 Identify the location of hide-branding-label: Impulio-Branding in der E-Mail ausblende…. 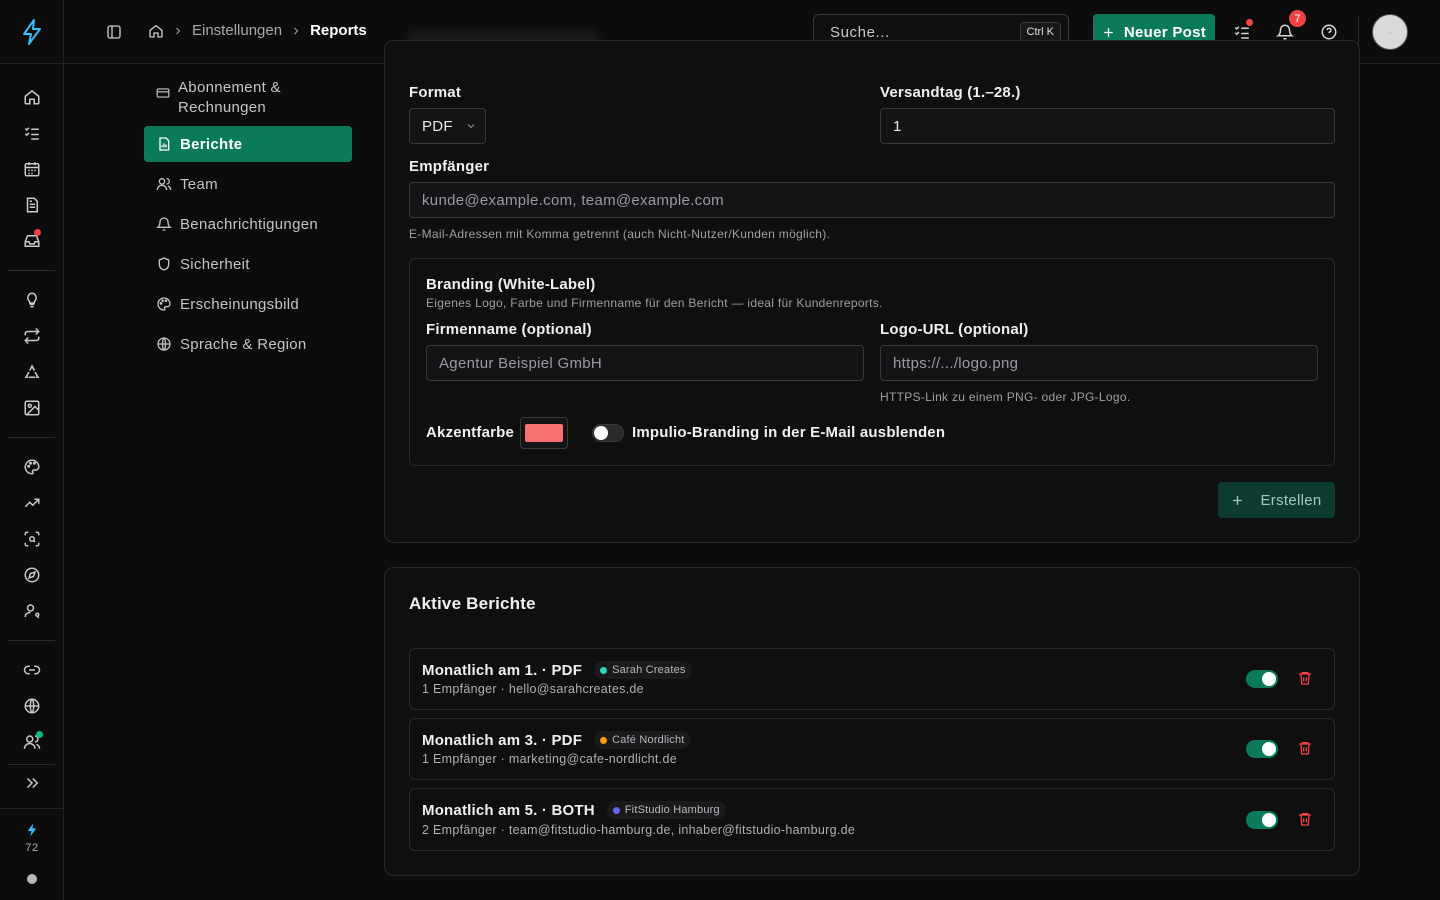
(789, 432).